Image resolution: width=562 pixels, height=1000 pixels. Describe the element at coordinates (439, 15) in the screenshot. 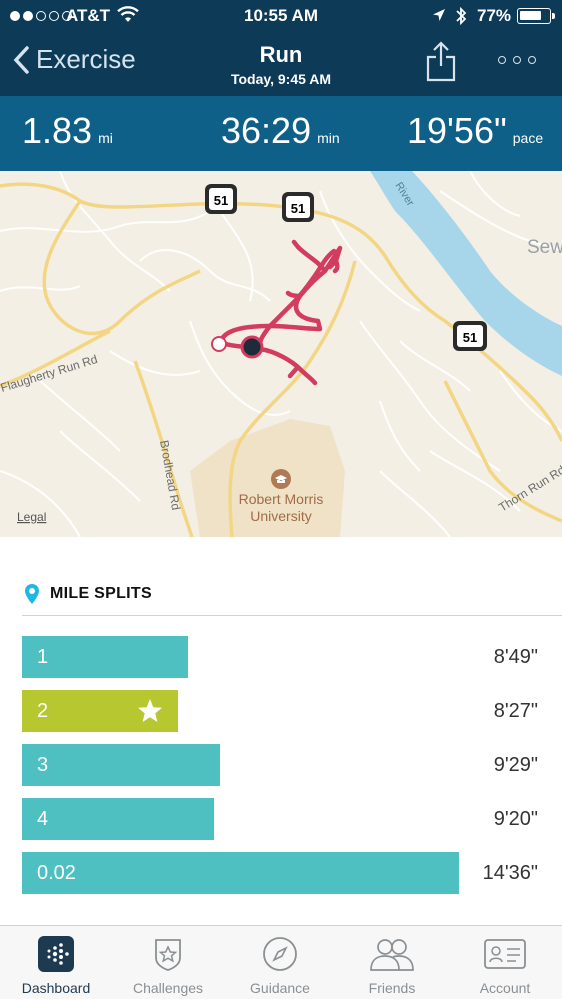

I see `location-arrow-icon` at that location.